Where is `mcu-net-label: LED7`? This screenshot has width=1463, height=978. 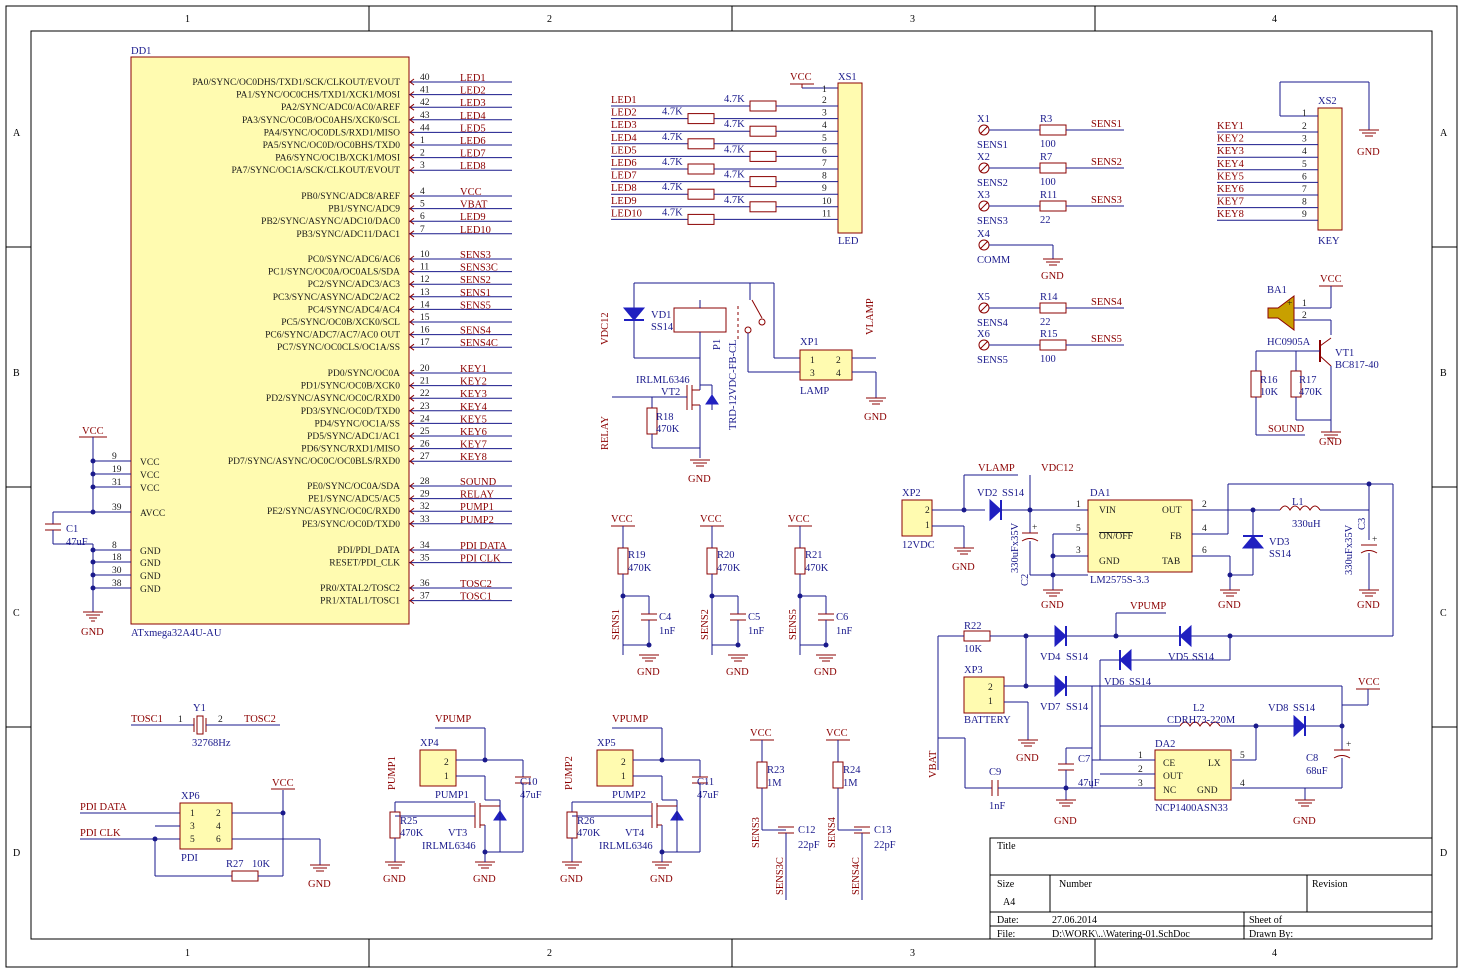
mcu-net-label: LED7 is located at coordinates (473, 154).